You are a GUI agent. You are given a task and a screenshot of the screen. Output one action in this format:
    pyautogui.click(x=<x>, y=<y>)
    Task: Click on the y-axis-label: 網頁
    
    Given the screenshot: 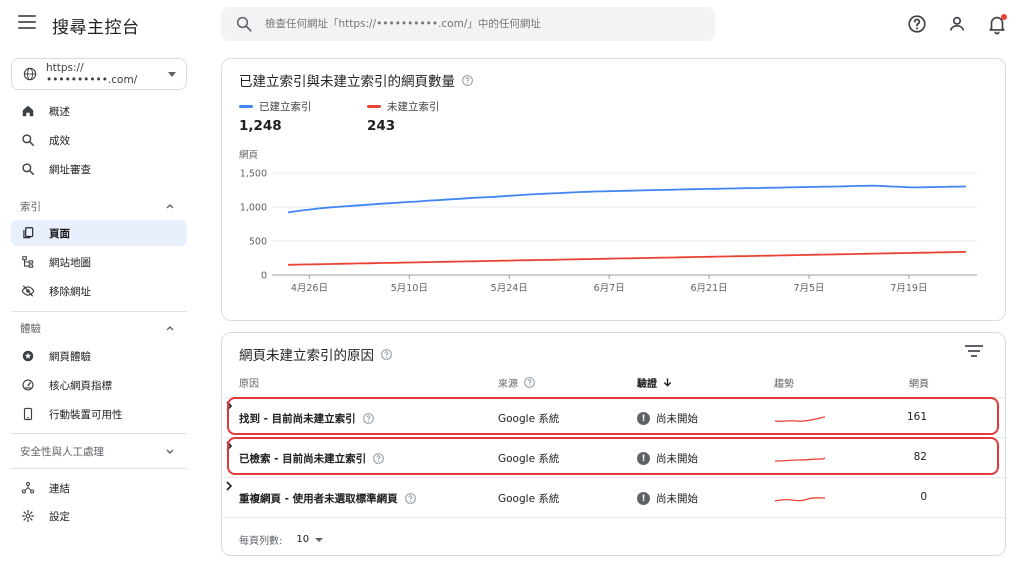 What is the action you would take?
    pyautogui.click(x=249, y=155)
    